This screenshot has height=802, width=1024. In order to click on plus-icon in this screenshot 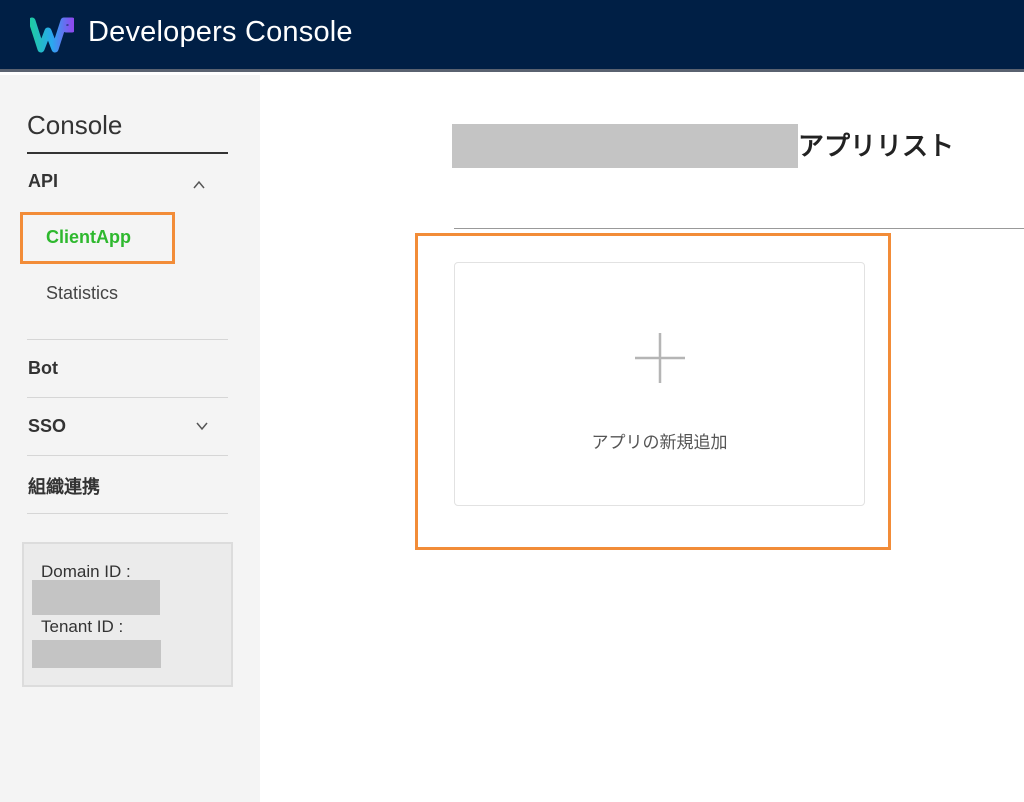, I will do `click(660, 358)`.